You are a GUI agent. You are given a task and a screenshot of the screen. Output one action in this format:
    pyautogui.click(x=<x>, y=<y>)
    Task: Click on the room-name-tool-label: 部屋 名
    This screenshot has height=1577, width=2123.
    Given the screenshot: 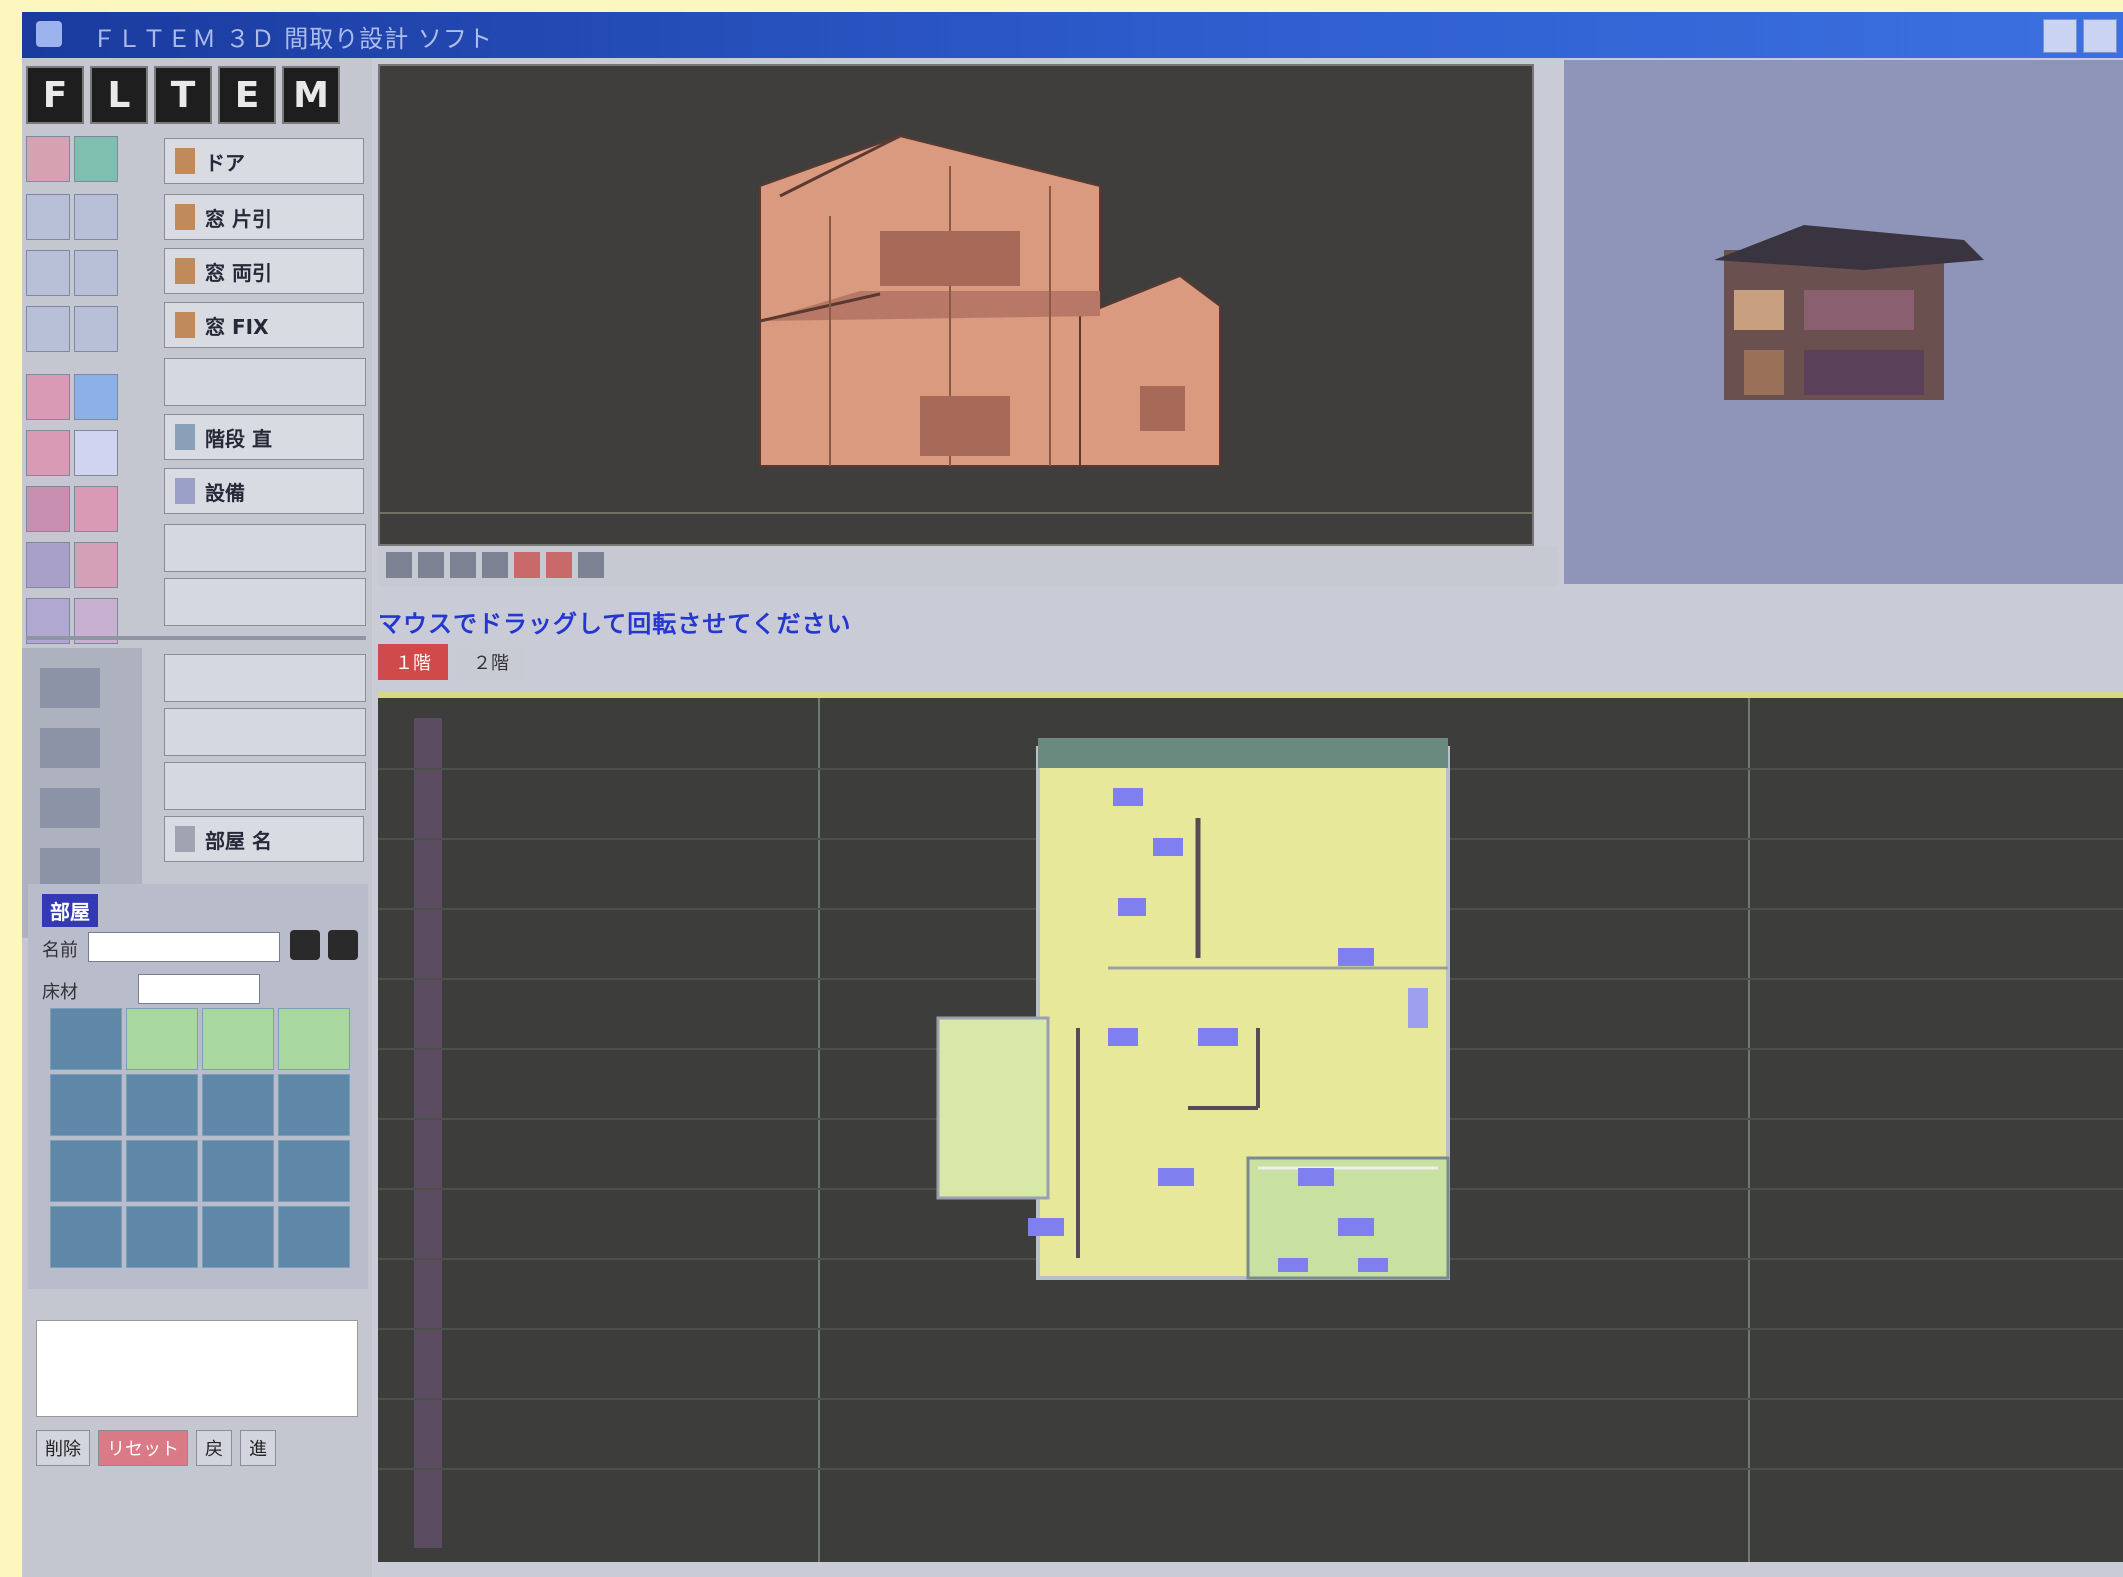 What is the action you would take?
    pyautogui.click(x=238, y=840)
    